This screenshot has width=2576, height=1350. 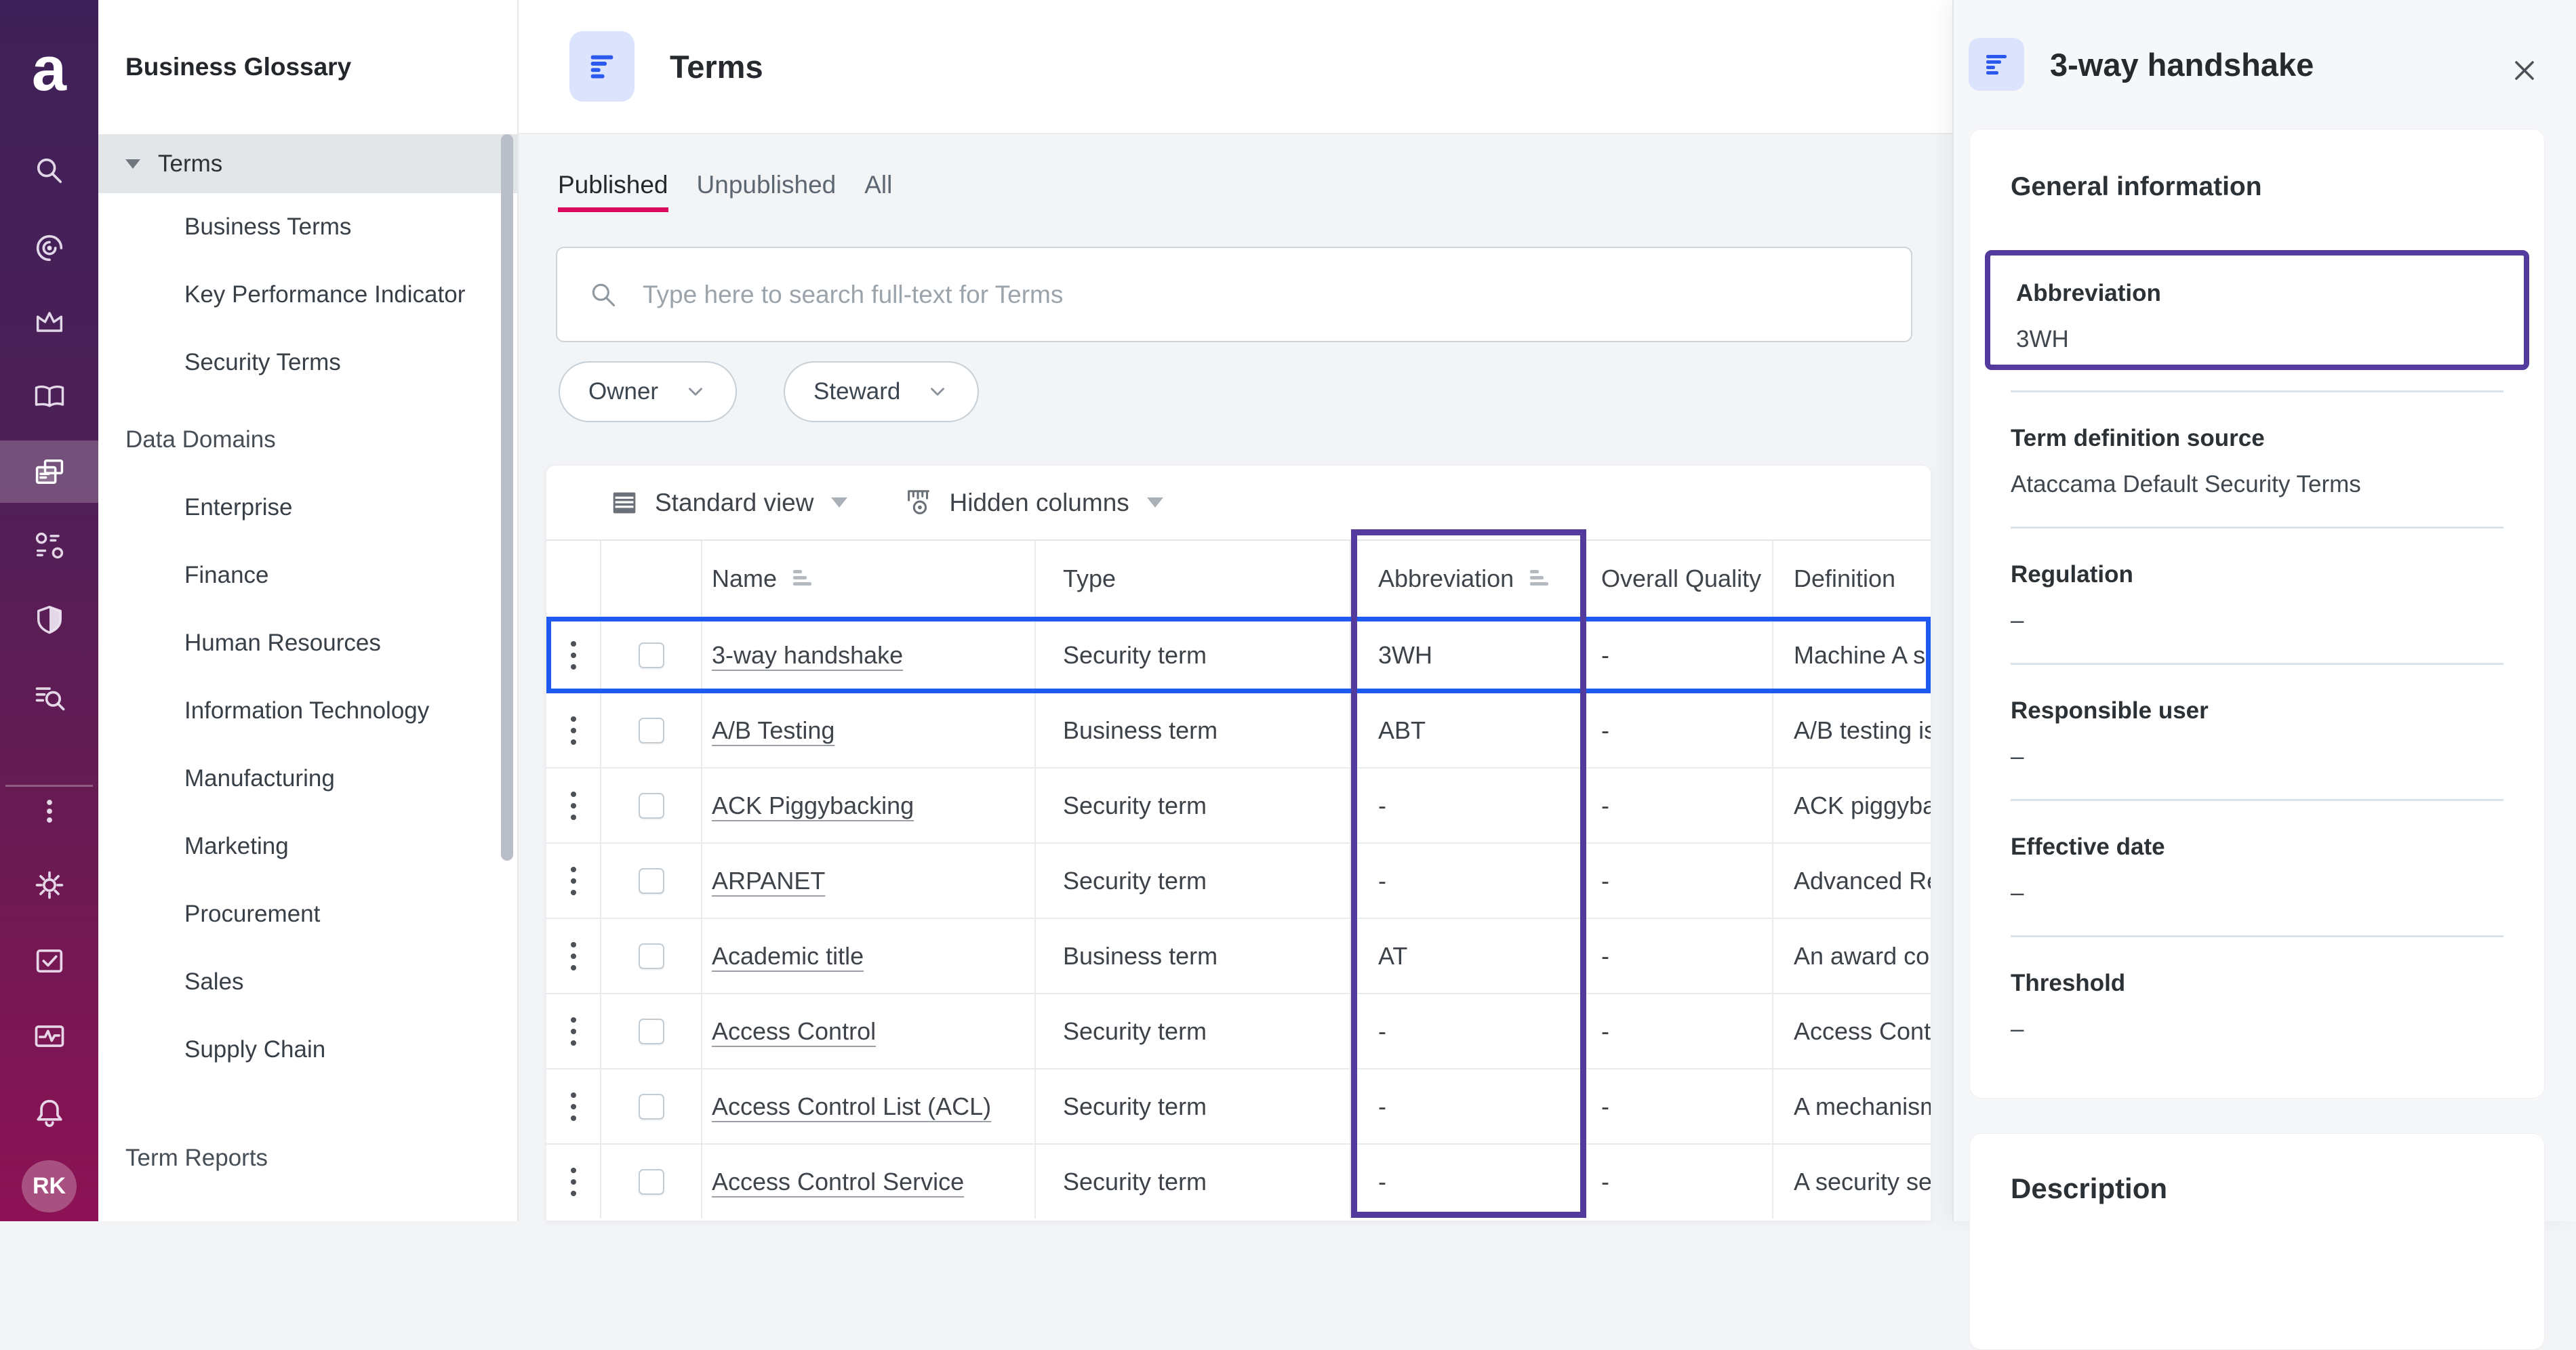 What do you see at coordinates (49, 619) in the screenshot?
I see `shield-icon` at bounding box center [49, 619].